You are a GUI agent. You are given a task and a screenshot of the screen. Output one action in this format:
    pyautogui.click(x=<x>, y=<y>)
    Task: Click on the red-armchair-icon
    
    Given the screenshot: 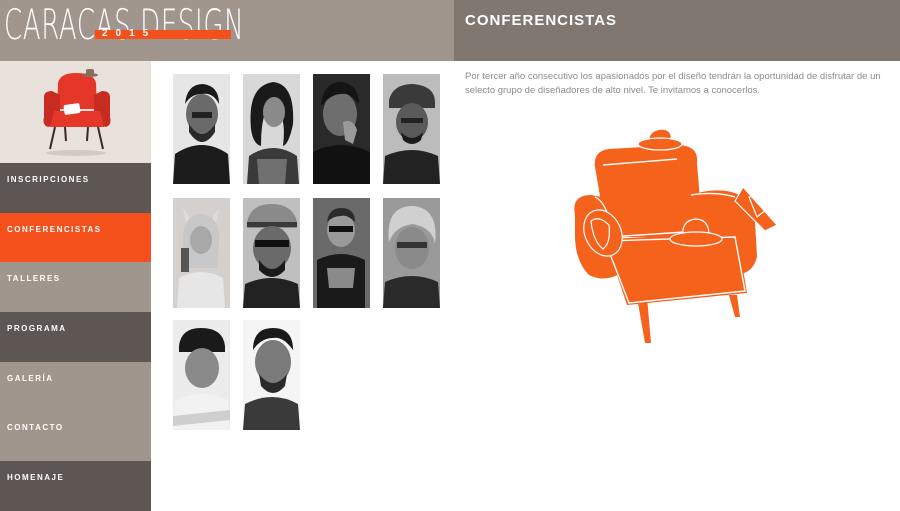 What is the action you would take?
    pyautogui.click(x=75, y=112)
    